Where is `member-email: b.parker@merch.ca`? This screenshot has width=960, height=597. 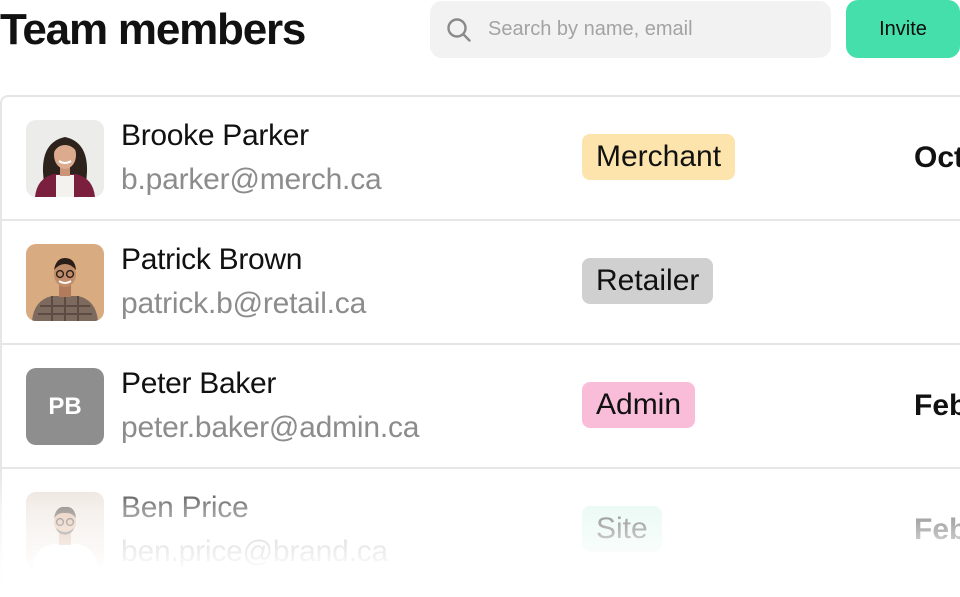 member-email: b.parker@merch.ca is located at coordinates (251, 179).